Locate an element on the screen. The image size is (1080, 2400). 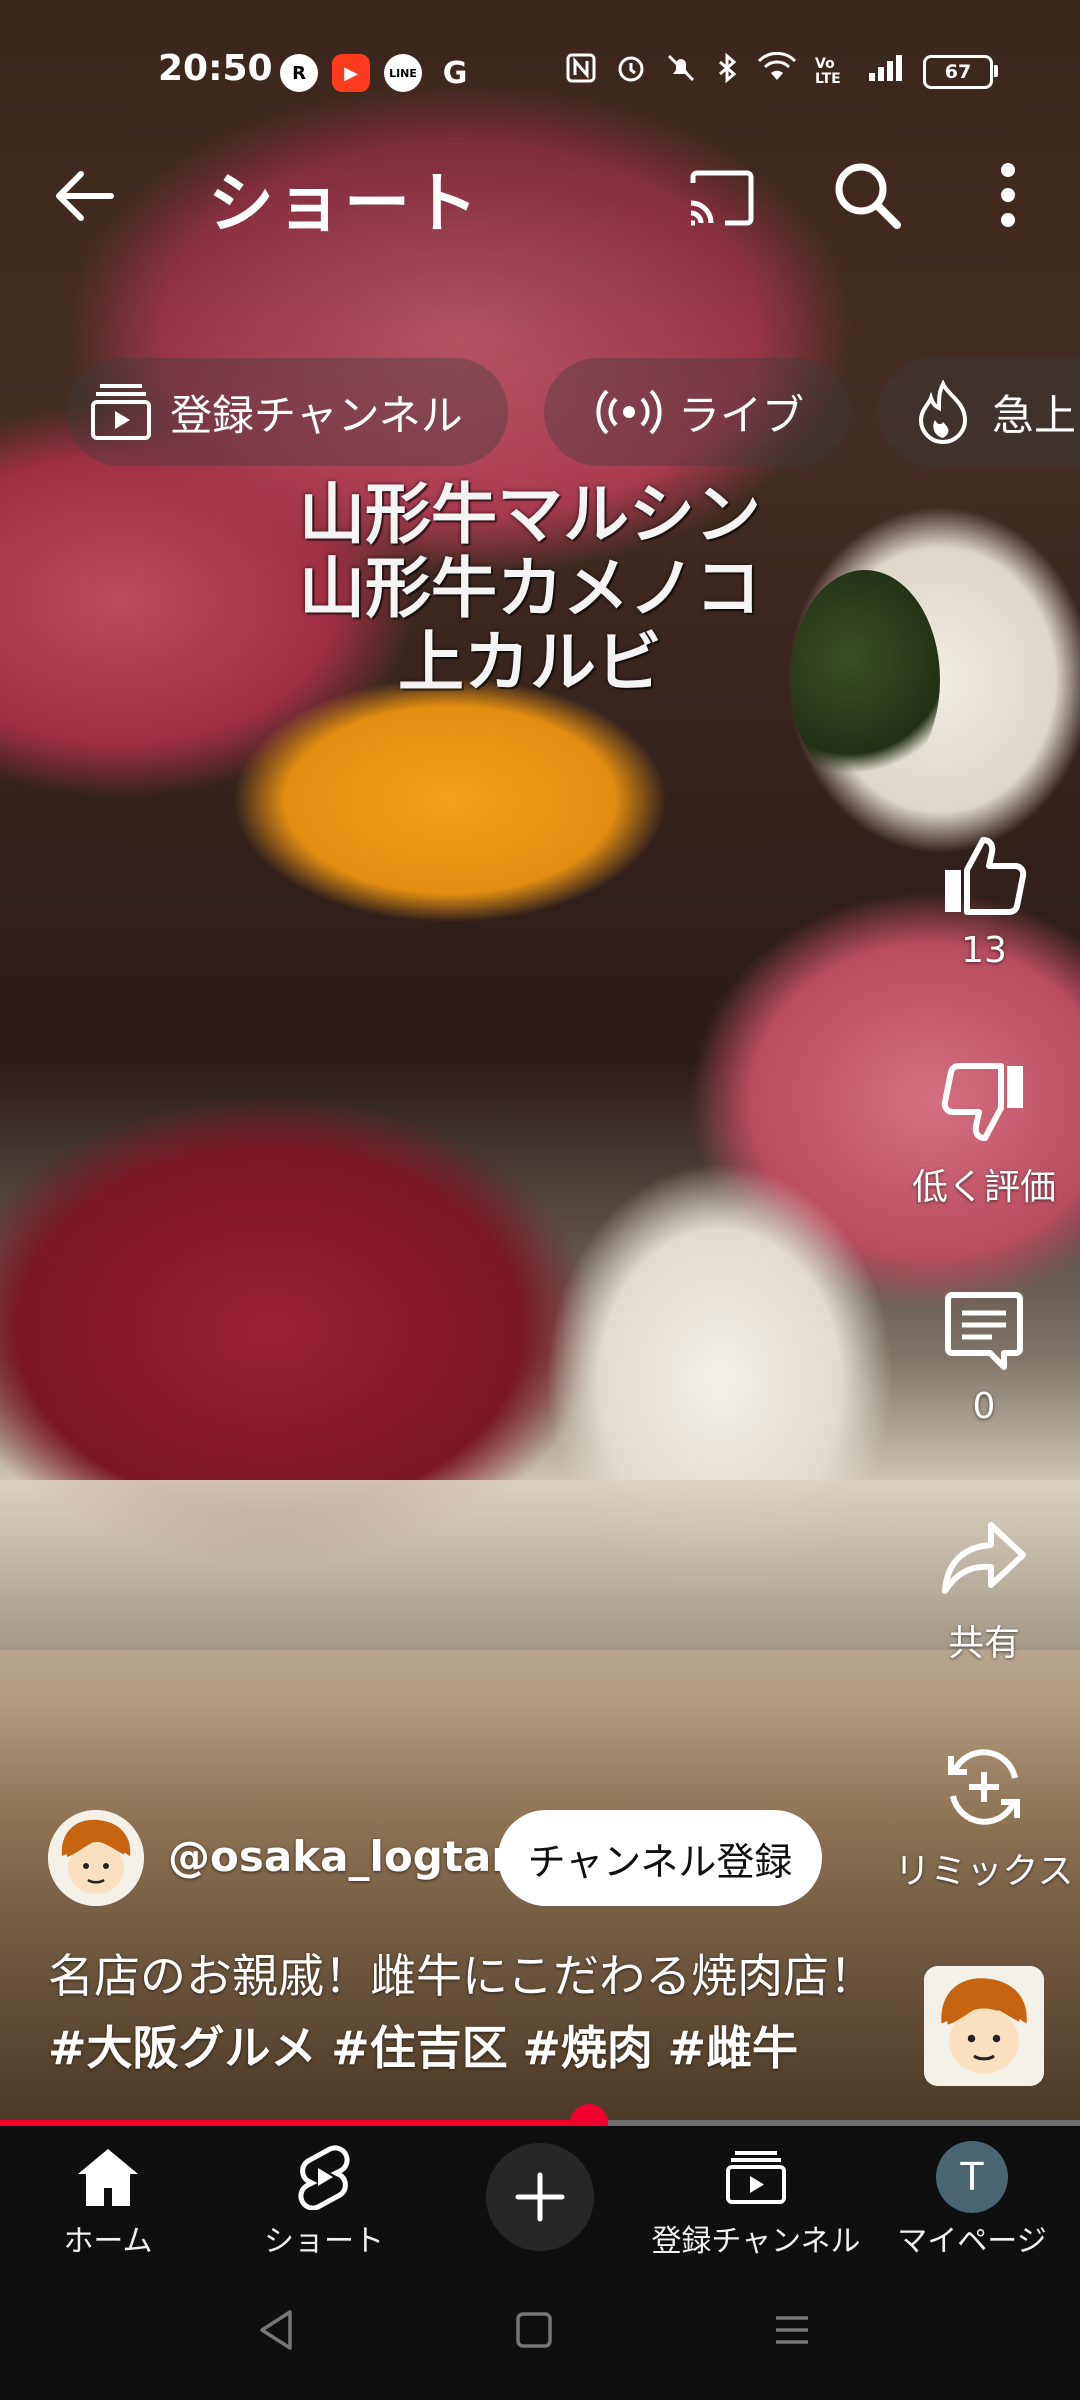
trending-icon is located at coordinates (943, 412).